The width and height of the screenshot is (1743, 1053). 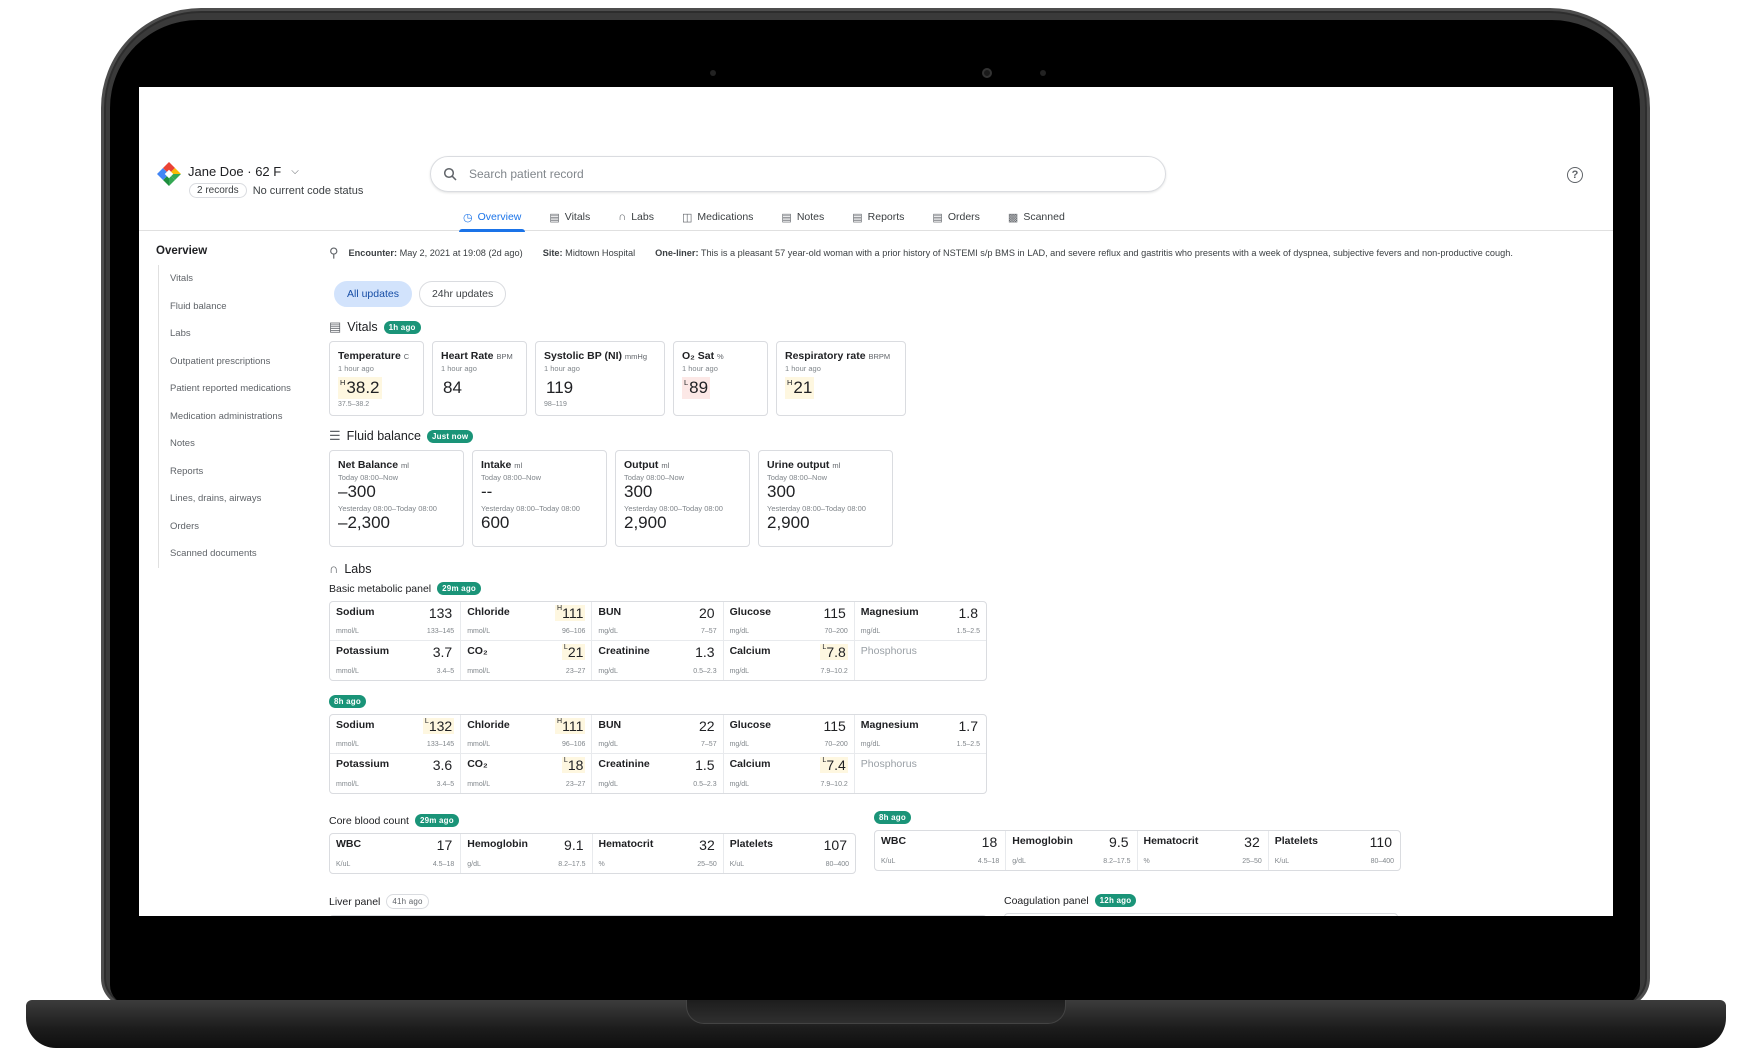 What do you see at coordinates (462, 294) in the screenshot?
I see `filter-24hr-updates: 24hr updates` at bounding box center [462, 294].